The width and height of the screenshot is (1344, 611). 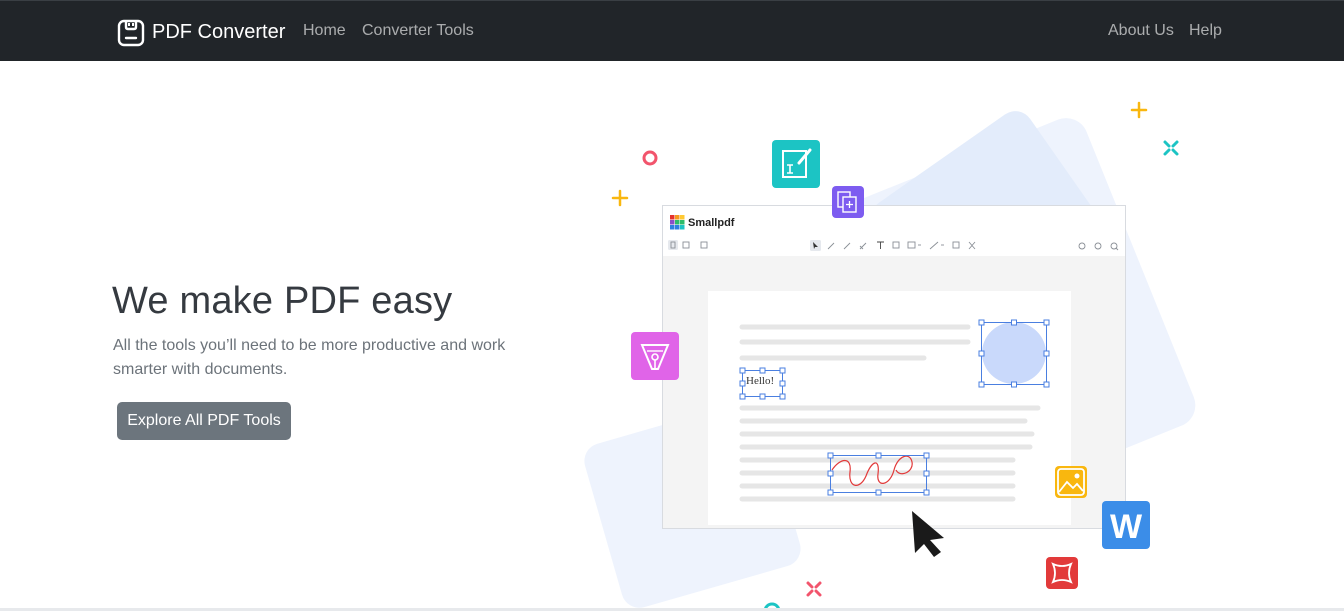 What do you see at coordinates (688, 245) in the screenshot?
I see `toolbar-left` at bounding box center [688, 245].